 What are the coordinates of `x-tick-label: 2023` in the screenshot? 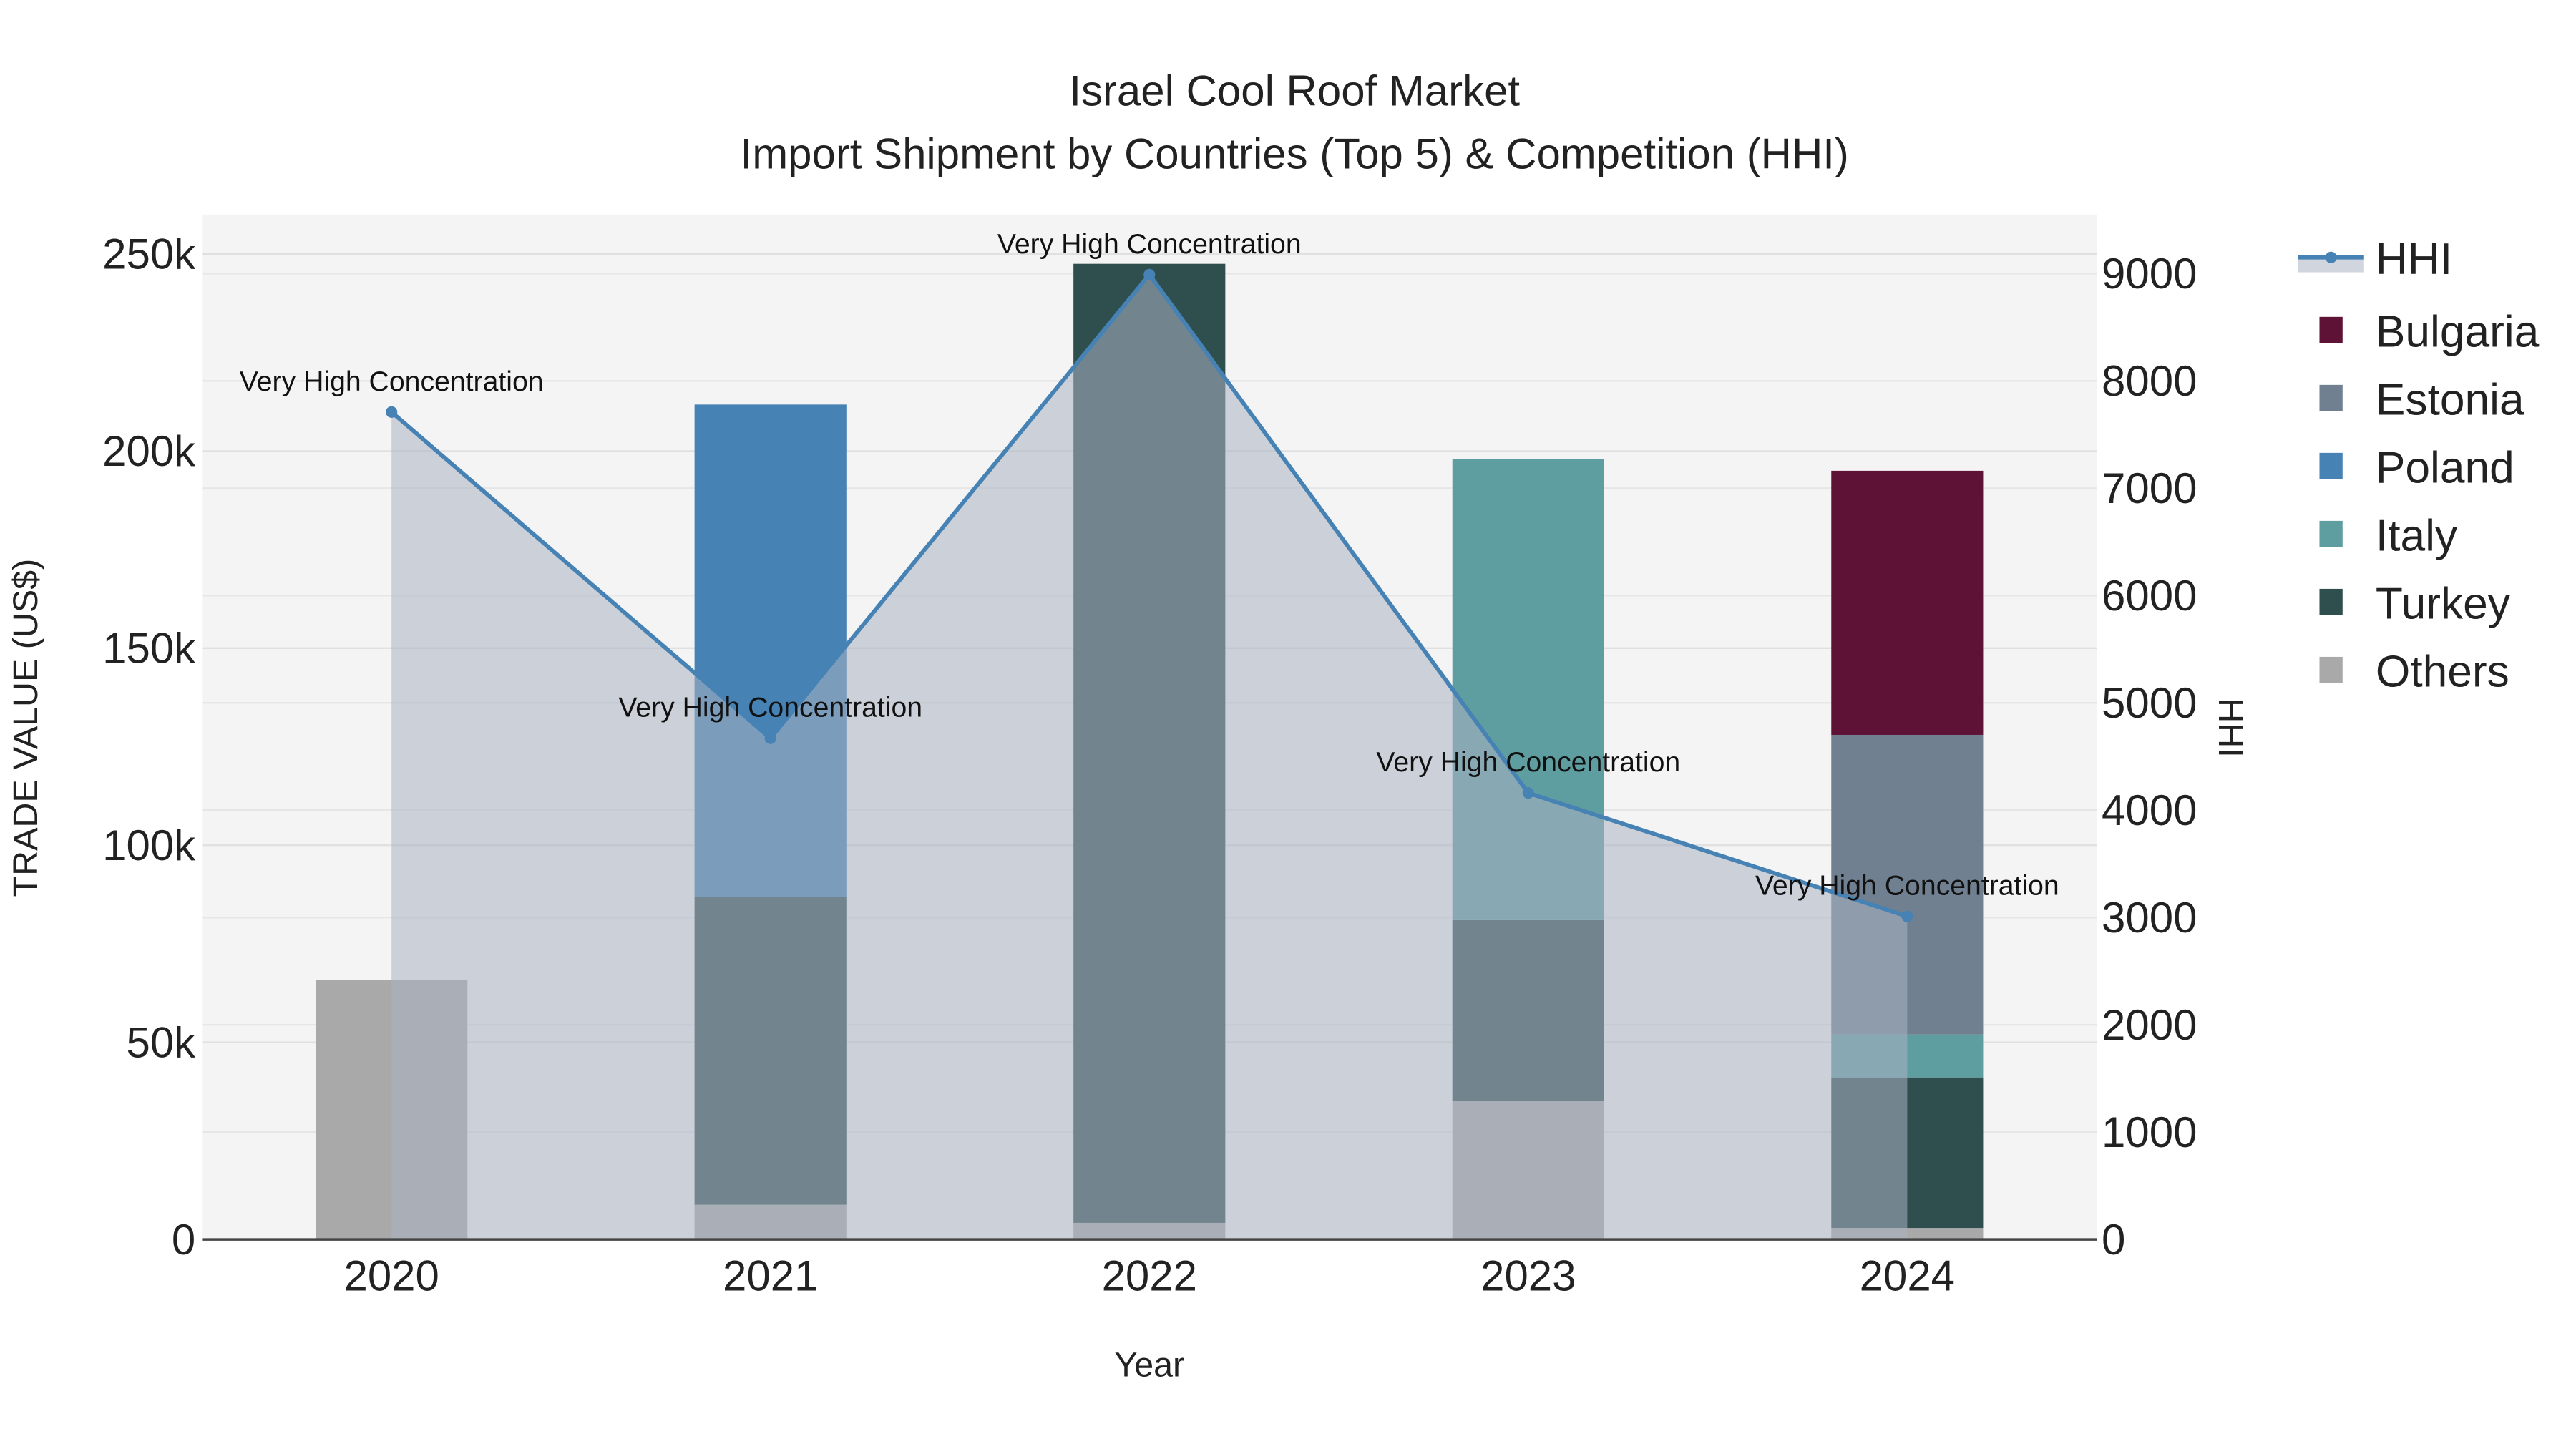 It's located at (1528, 1276).